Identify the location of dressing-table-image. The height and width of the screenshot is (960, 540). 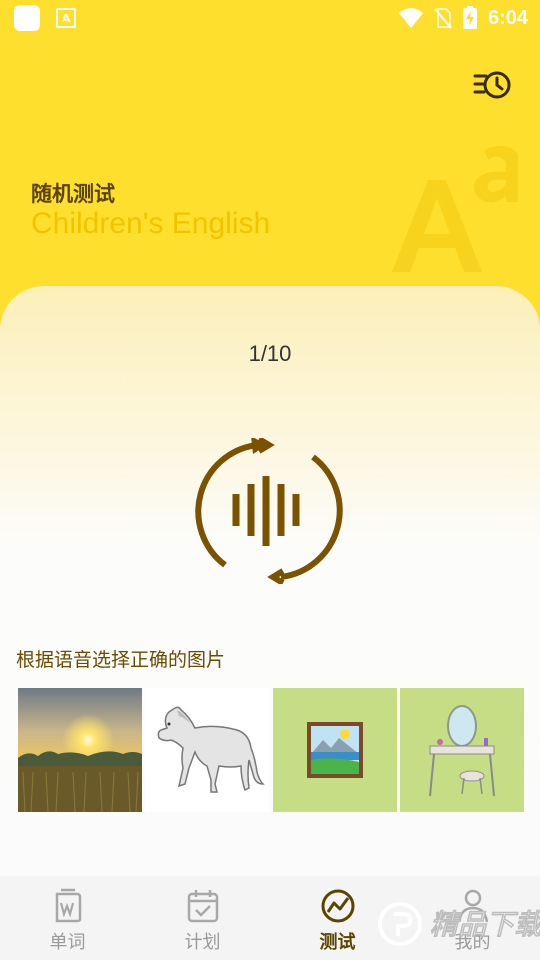
(462, 751).